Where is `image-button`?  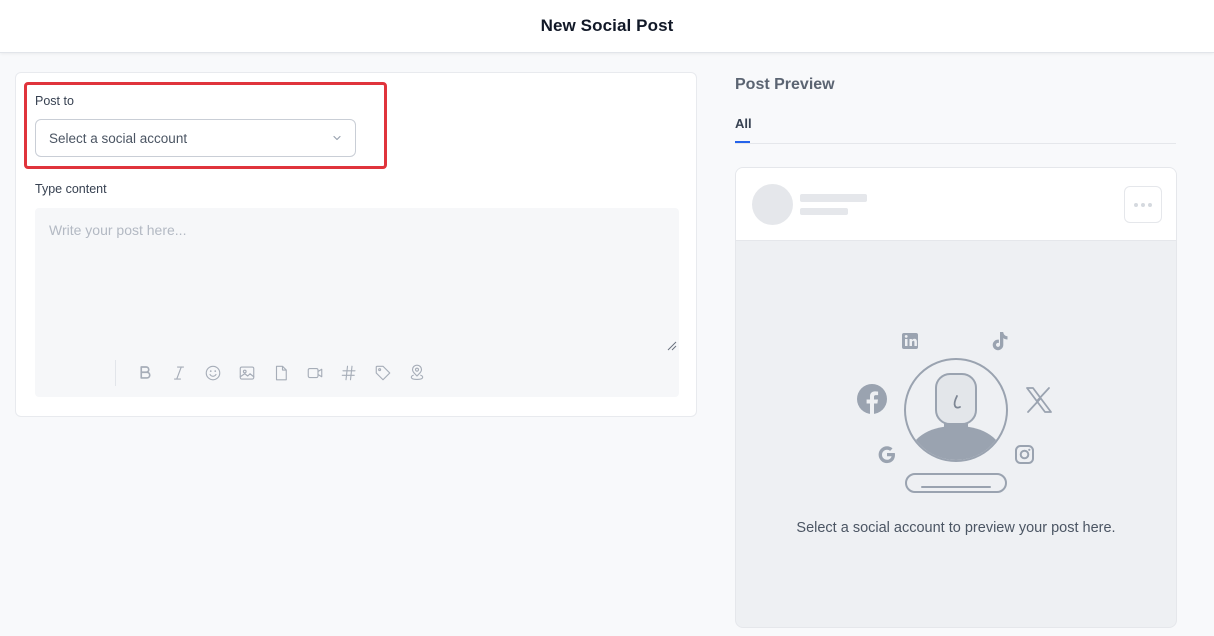 image-button is located at coordinates (247, 373).